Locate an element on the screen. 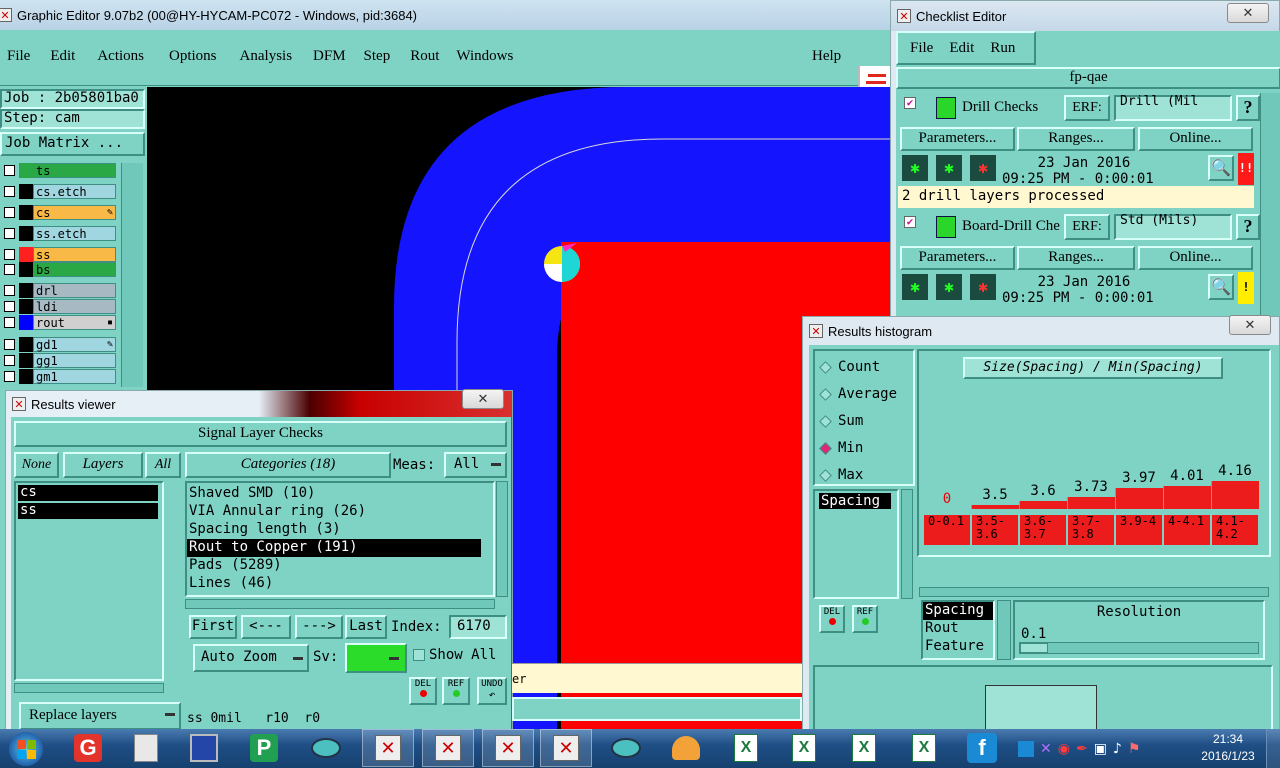  spacing-listbox: Spacing is located at coordinates (856, 544).